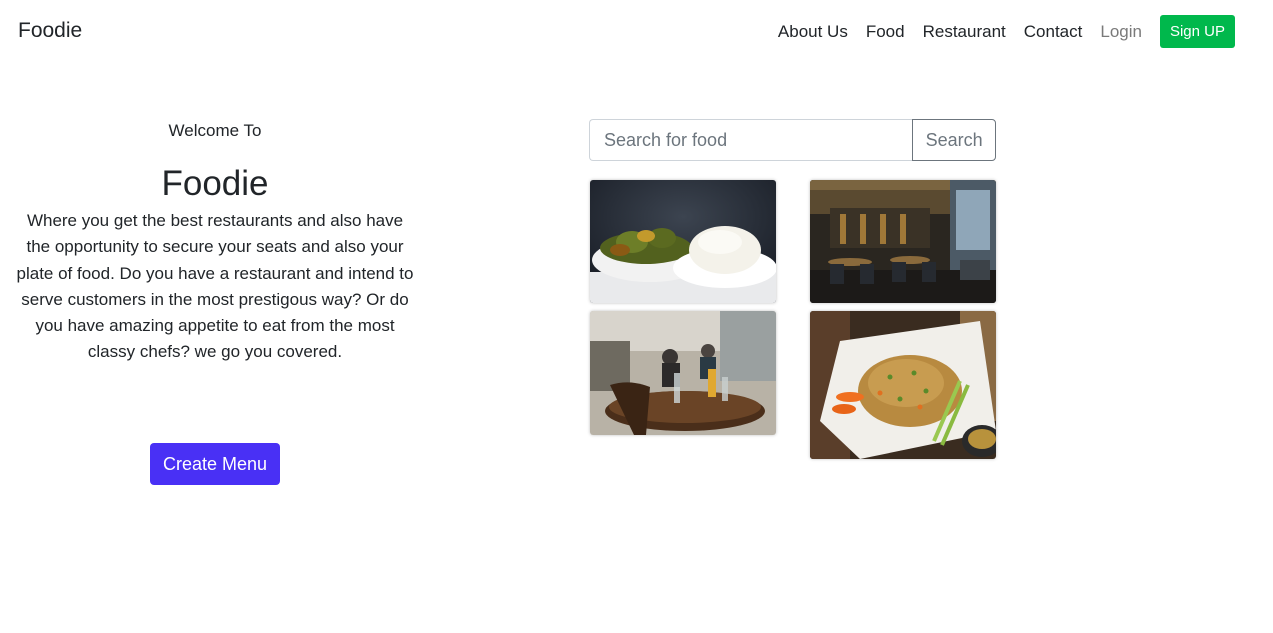  I want to click on restaurant-card-interior, so click(903, 241).